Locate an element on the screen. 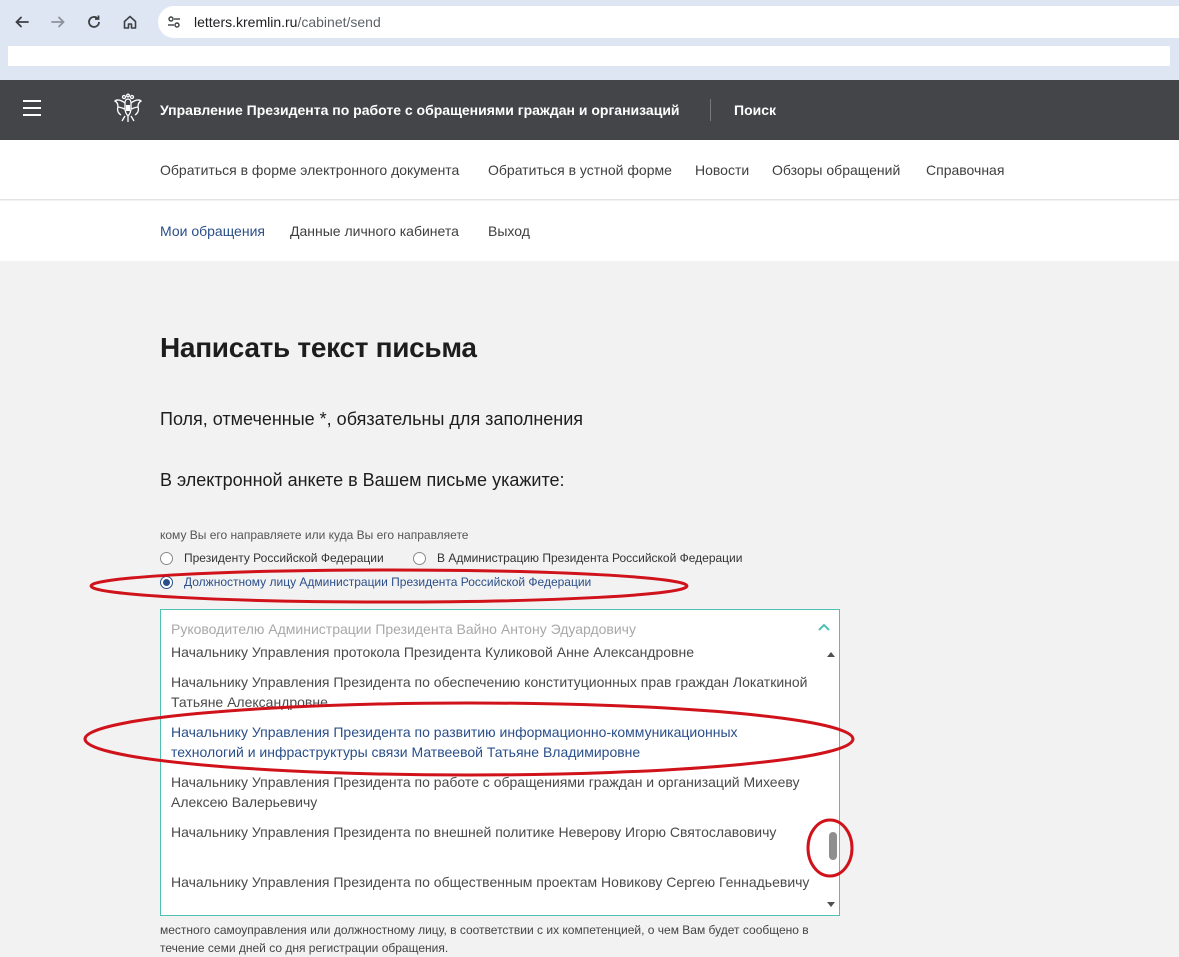  bookmarks-bar is located at coordinates (589, 56).